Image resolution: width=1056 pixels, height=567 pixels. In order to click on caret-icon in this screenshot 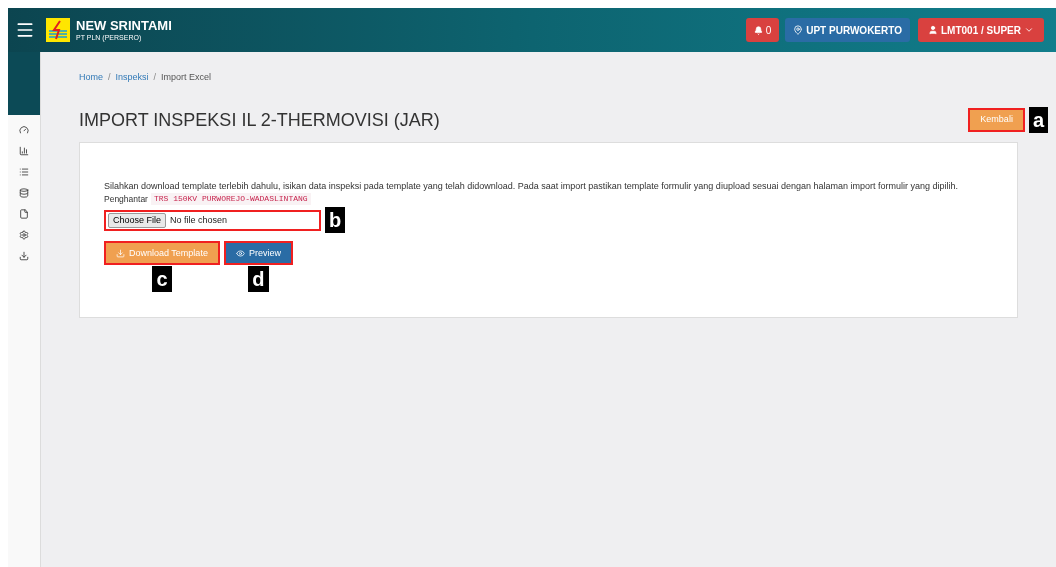, I will do `click(1029, 30)`.